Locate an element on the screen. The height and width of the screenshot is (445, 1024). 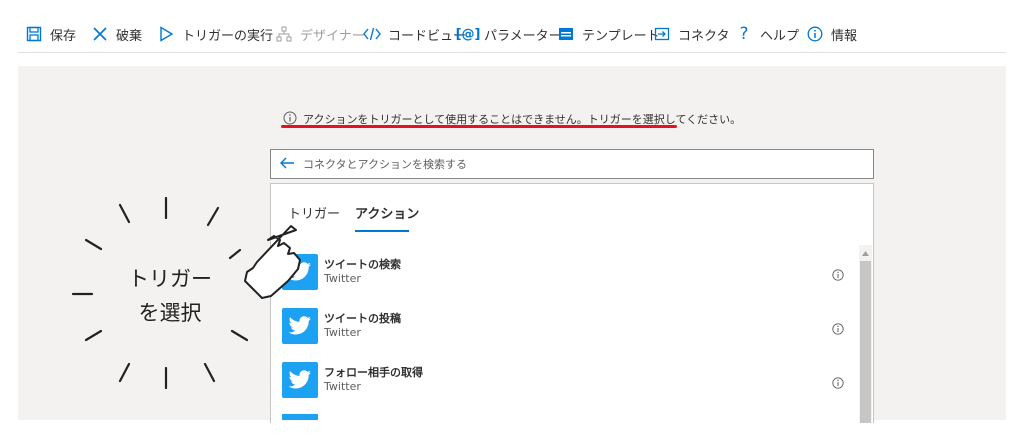
annotation-burst is located at coordinates (186, 293).